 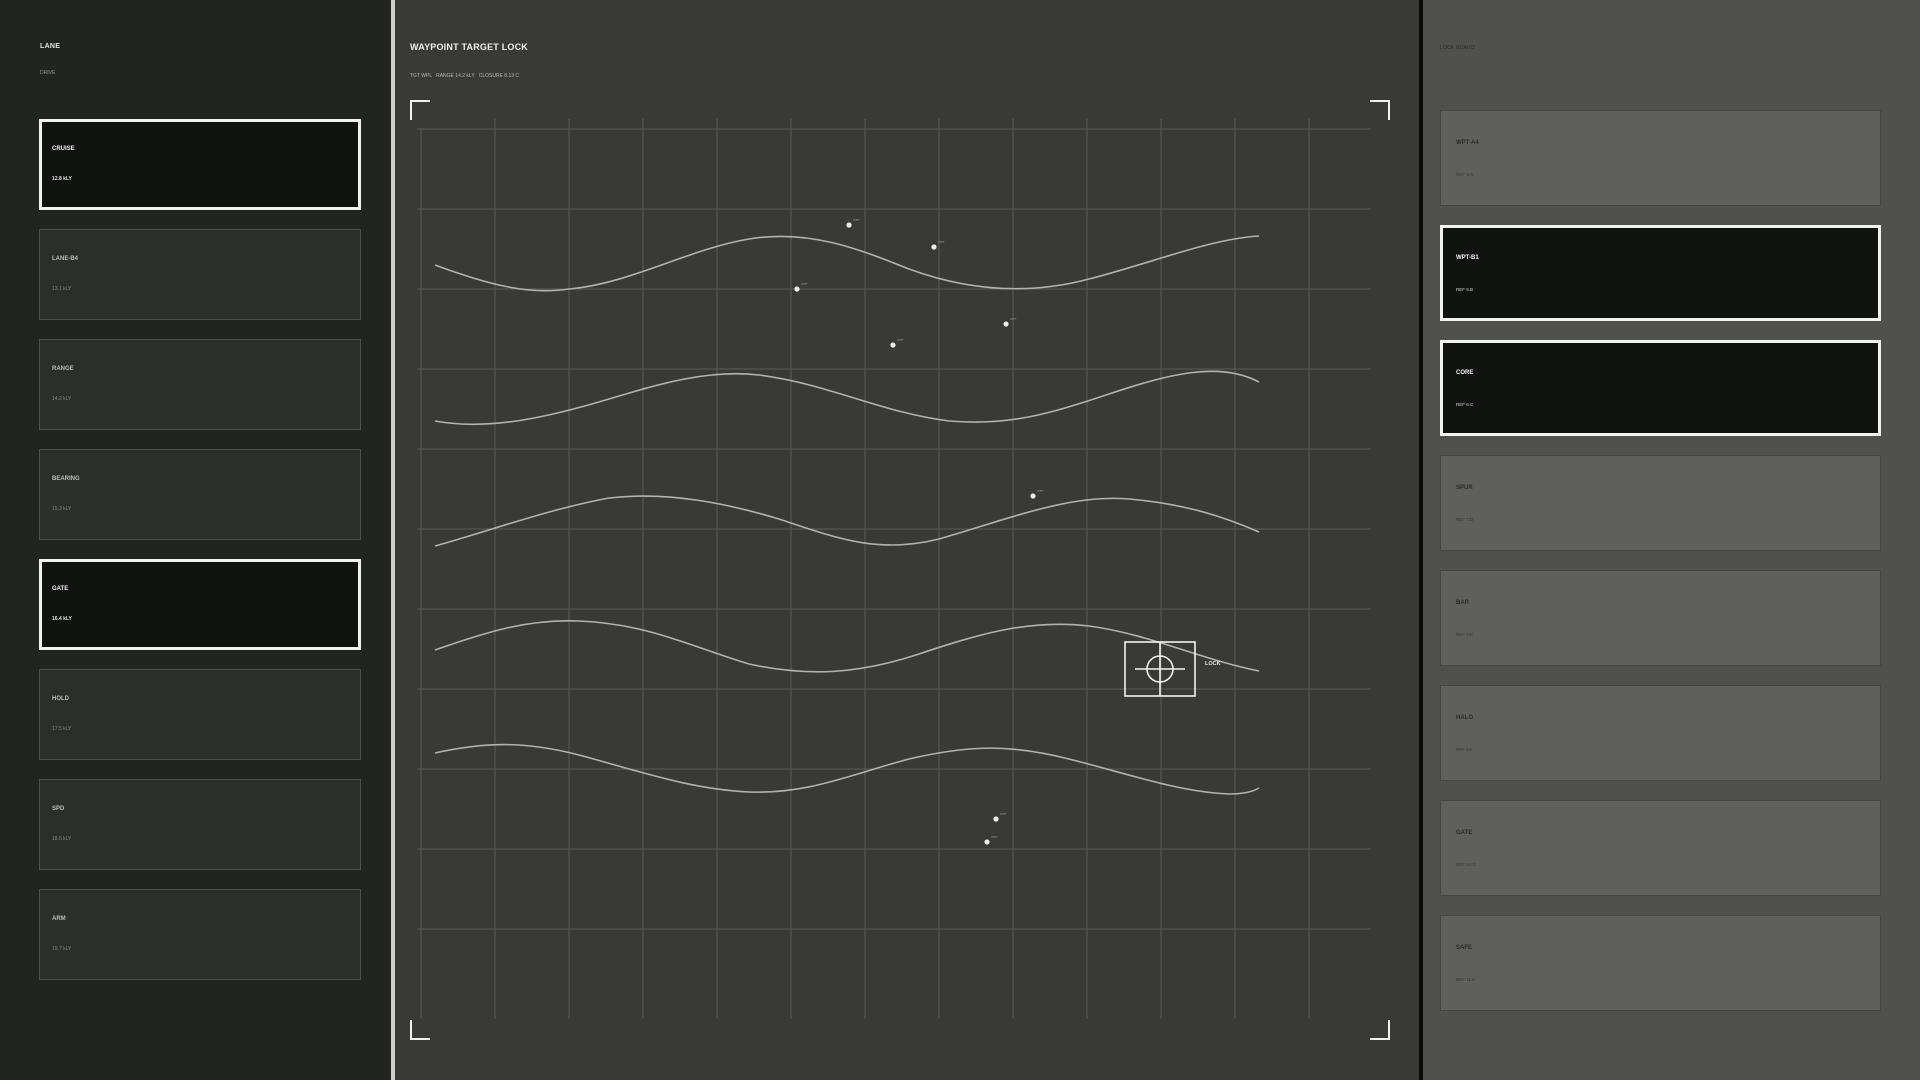 What do you see at coordinates (66, 479) in the screenshot?
I see `lane-item-name: BEARING` at bounding box center [66, 479].